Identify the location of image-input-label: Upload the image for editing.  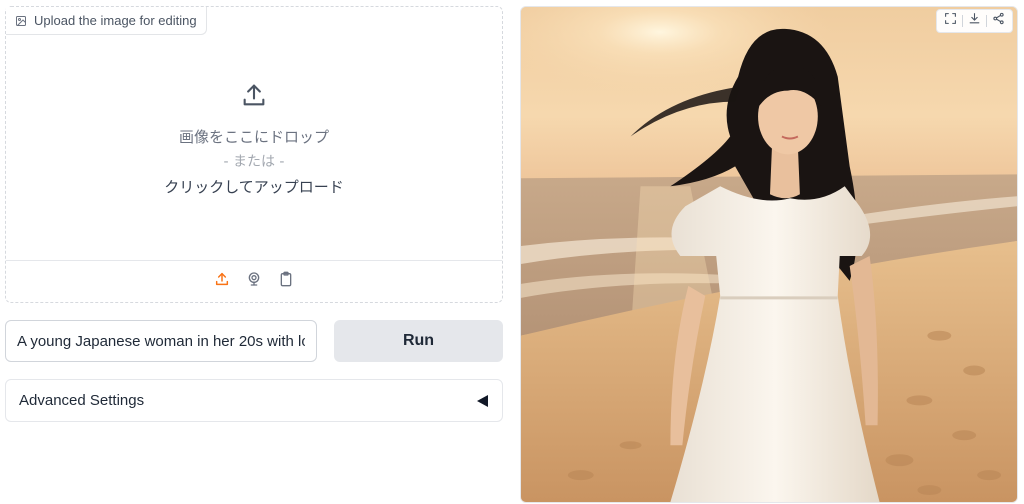
(106, 21).